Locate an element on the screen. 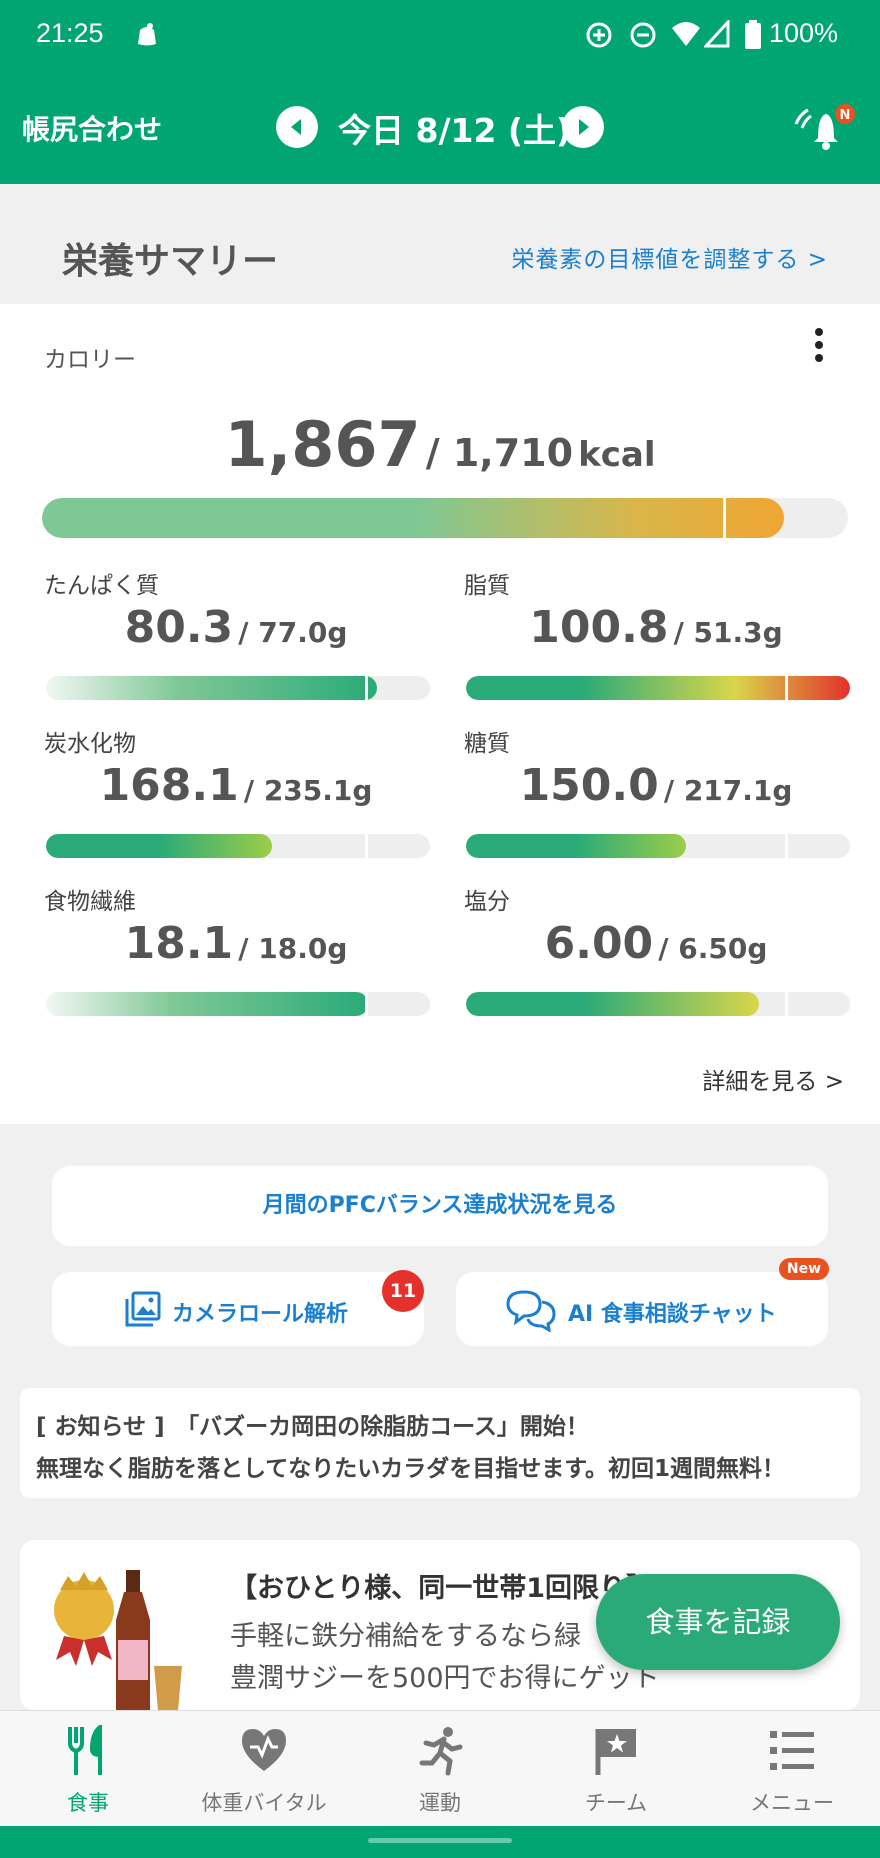 This screenshot has width=880, height=1858. notification-button: N is located at coordinates (826, 129).